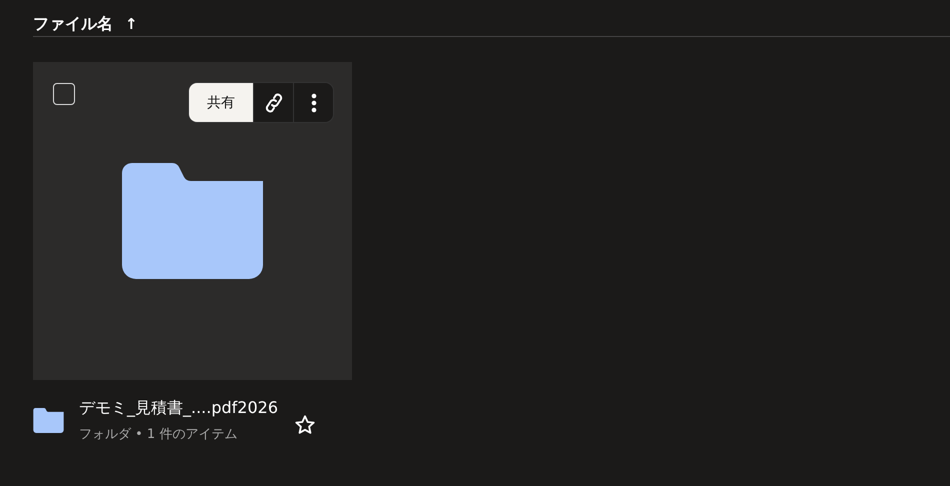  Describe the element at coordinates (305, 425) in the screenshot. I see `star-icon` at that location.